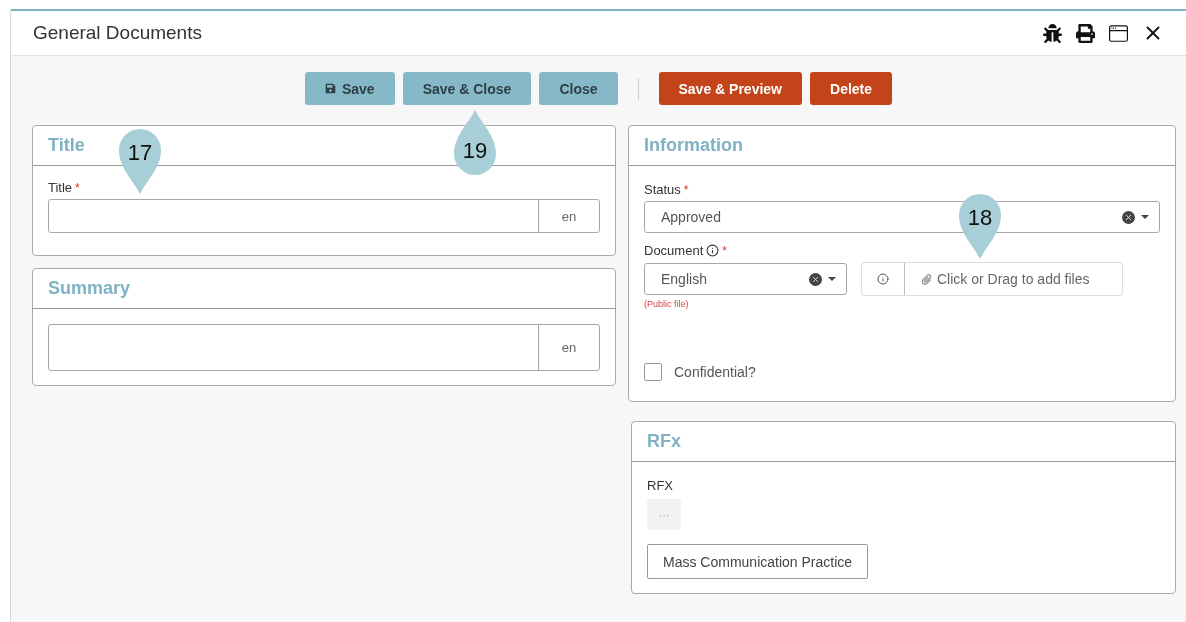  What do you see at coordinates (667, 189) in the screenshot?
I see `field-label: Status *` at bounding box center [667, 189].